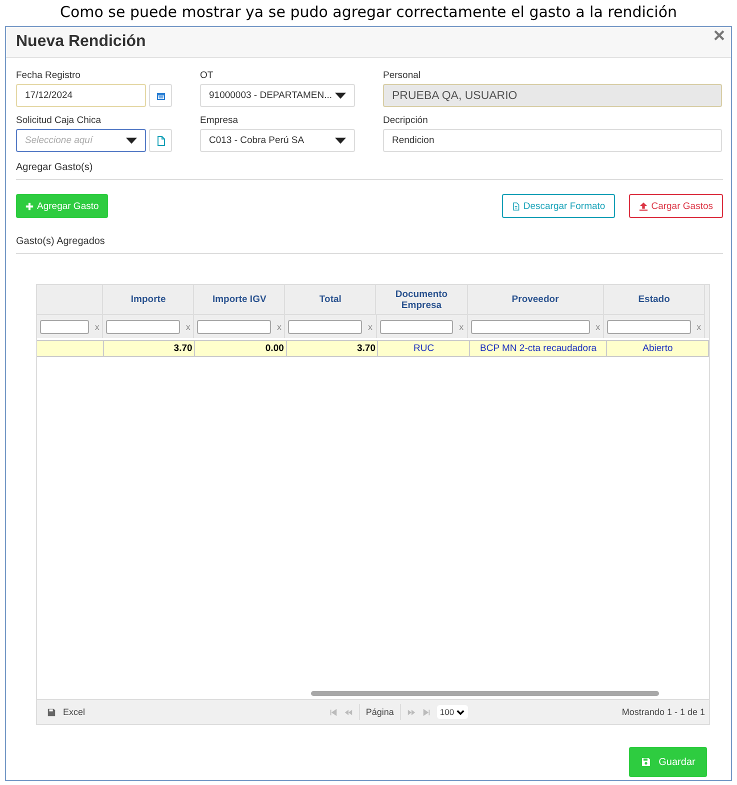 The height and width of the screenshot is (785, 737). Describe the element at coordinates (424, 348) in the screenshot. I see `table-cell: RUC` at that location.